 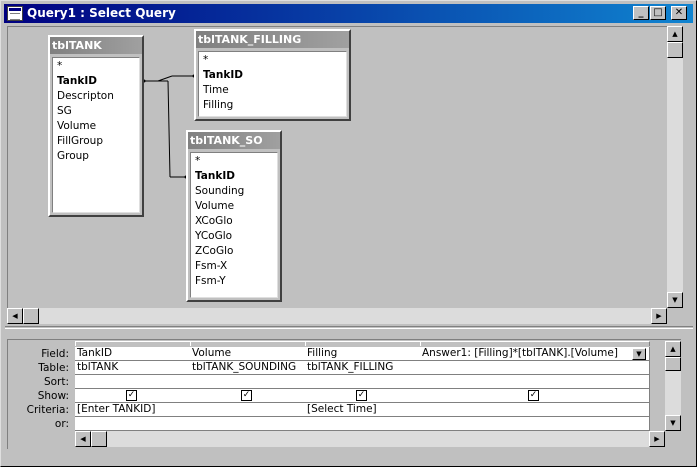 I want to click on grid-vertical-scrollbar: ▲ ▼, so click(x=673, y=386).